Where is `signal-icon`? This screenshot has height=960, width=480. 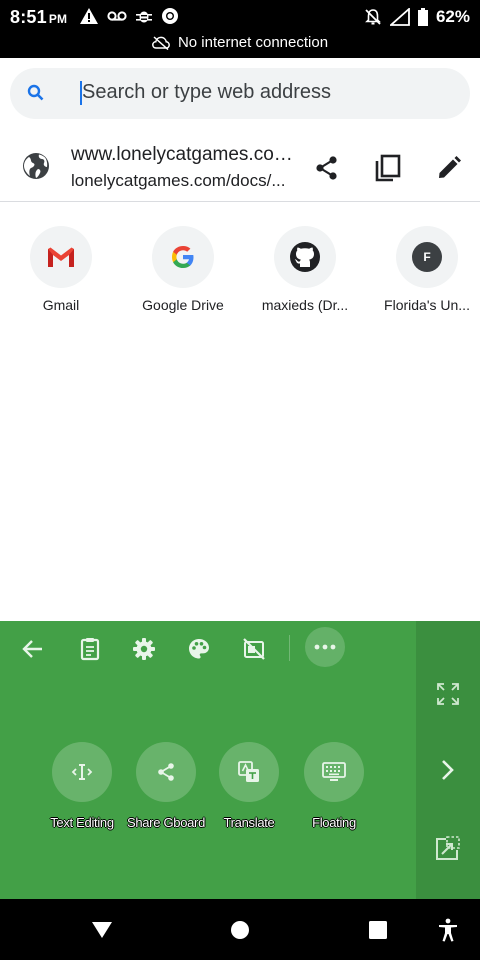
signal-icon is located at coordinates (399, 17).